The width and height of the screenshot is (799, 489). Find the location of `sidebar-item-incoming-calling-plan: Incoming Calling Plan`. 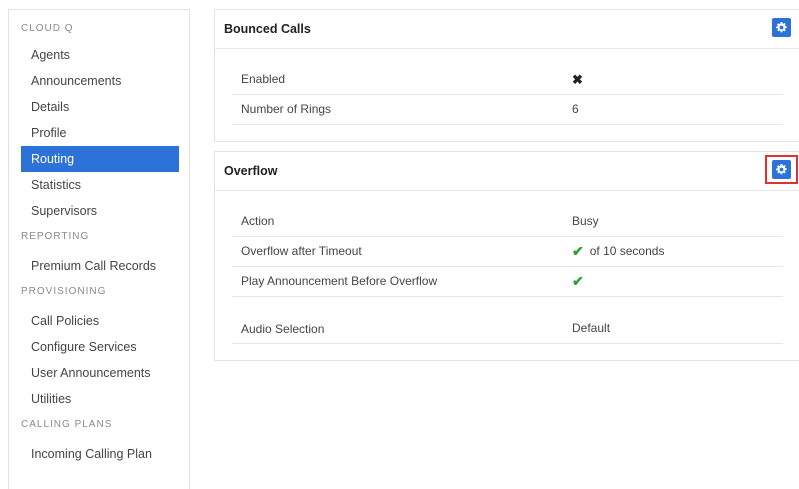

sidebar-item-incoming-calling-plan: Incoming Calling Plan is located at coordinates (99, 454).